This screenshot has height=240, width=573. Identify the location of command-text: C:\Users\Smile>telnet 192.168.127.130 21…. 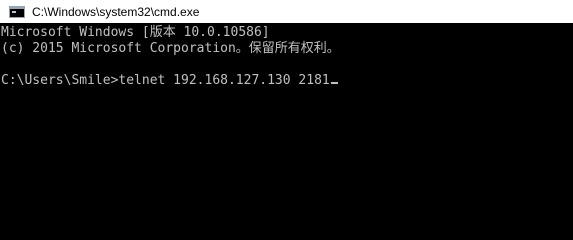
(165, 80).